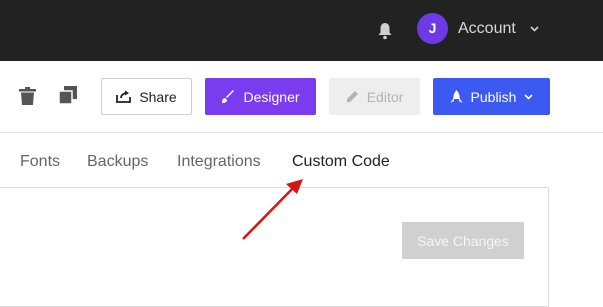  What do you see at coordinates (385, 31) in the screenshot?
I see `bell-icon` at bounding box center [385, 31].